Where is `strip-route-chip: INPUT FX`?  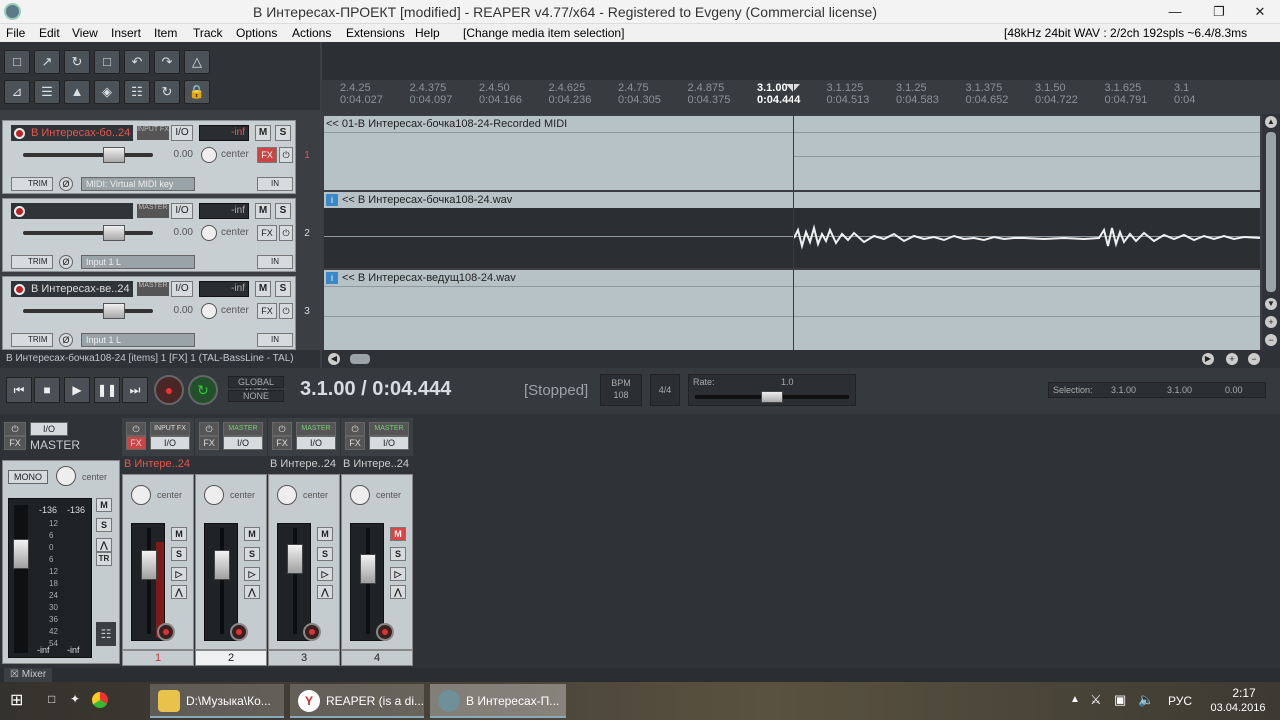
strip-route-chip: INPUT FX is located at coordinates (170, 429).